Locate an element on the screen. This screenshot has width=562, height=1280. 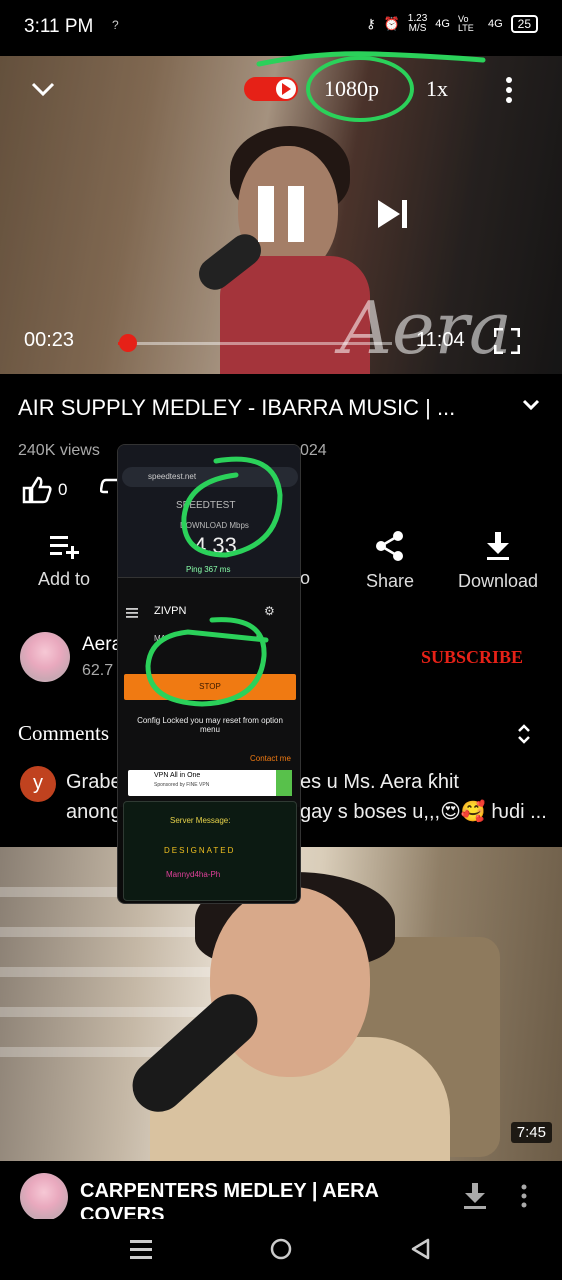
play-icon is located at coordinates (286, 89).